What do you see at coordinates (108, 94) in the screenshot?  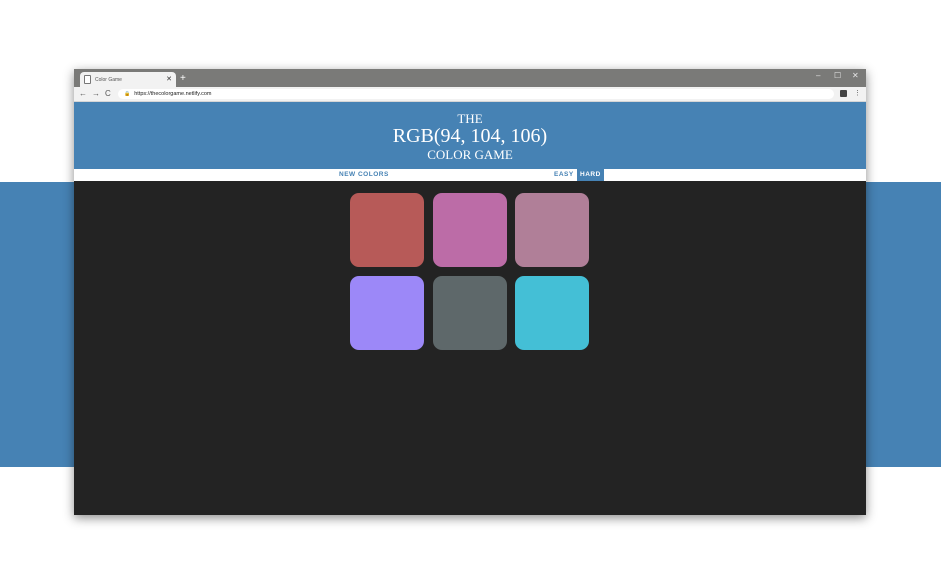 I see `reload-button: C` at bounding box center [108, 94].